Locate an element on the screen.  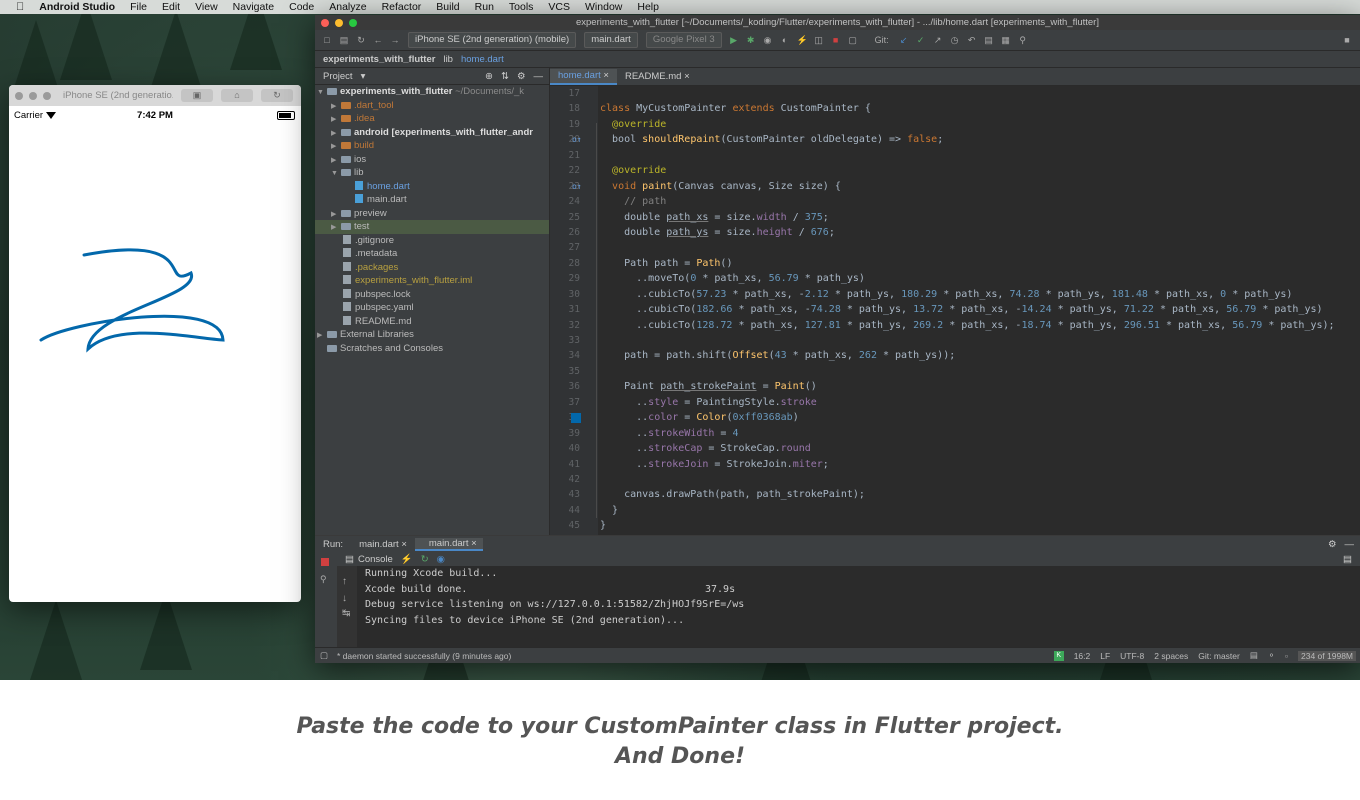
git-history-icon: ◷ is located at coordinates (955, 40).